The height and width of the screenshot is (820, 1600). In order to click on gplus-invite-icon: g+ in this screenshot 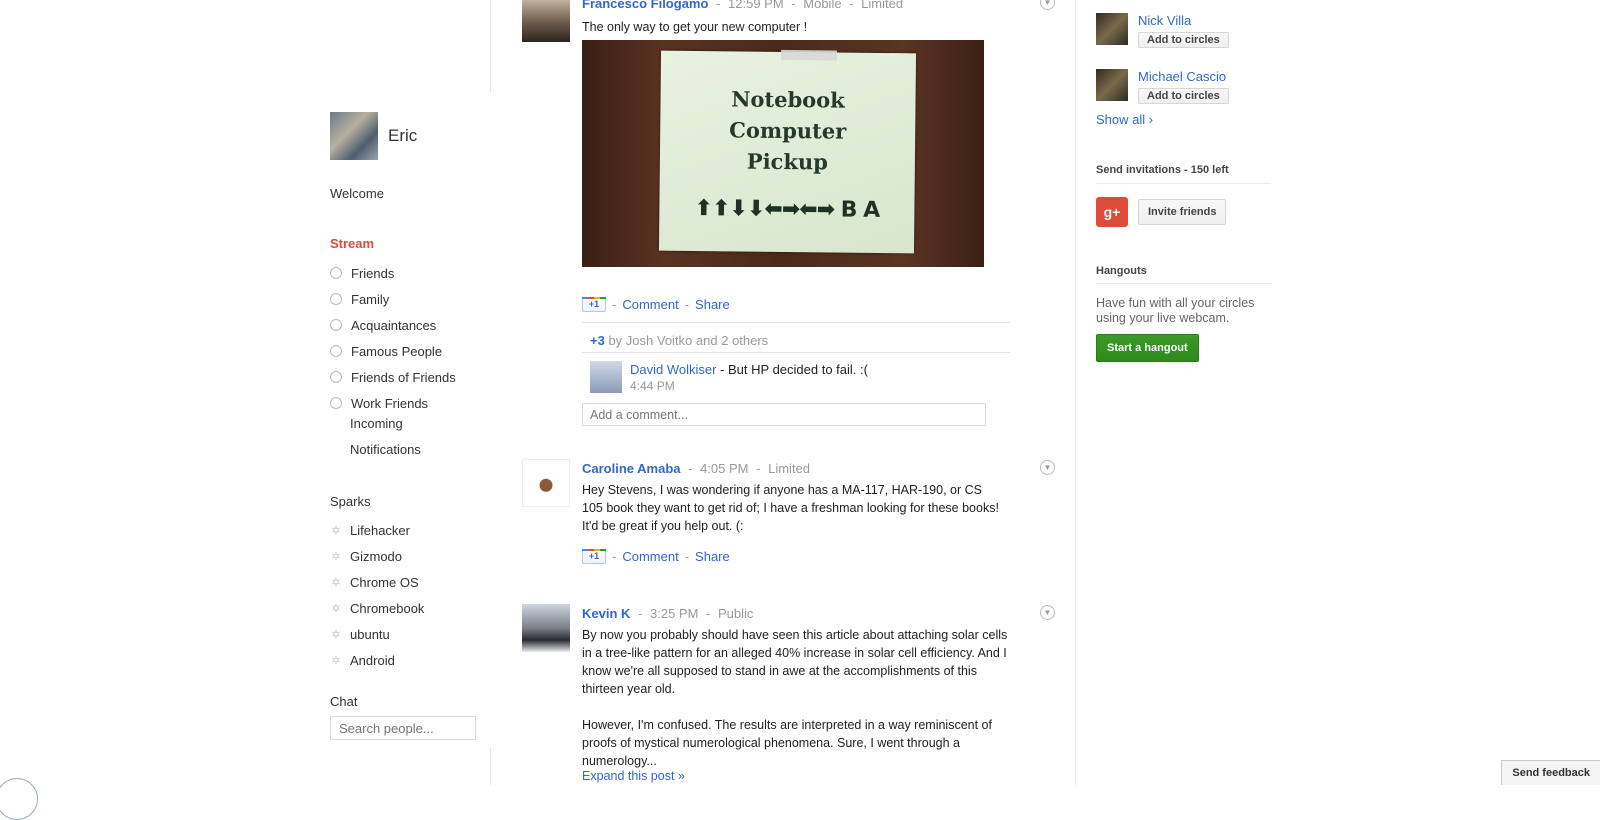, I will do `click(1112, 212)`.